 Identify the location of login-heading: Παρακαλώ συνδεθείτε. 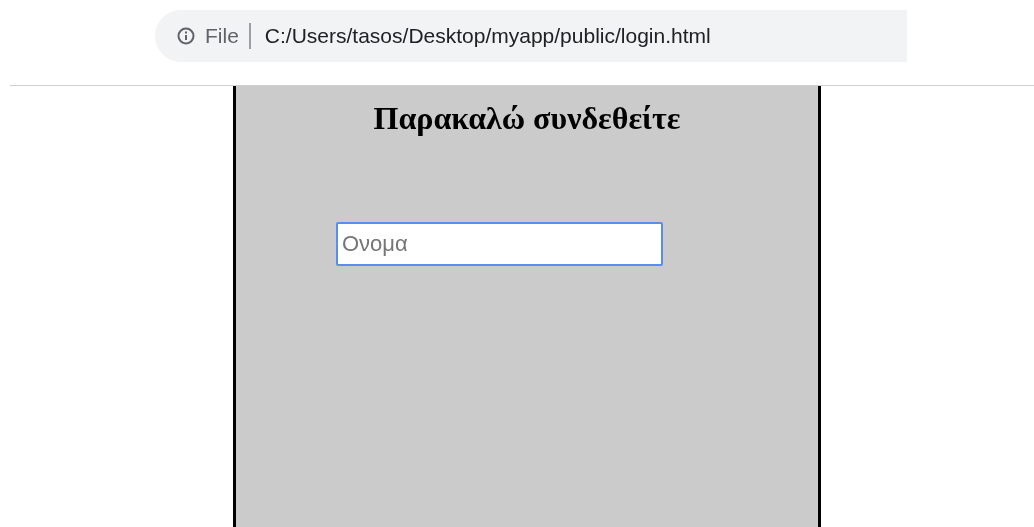
(527, 118).